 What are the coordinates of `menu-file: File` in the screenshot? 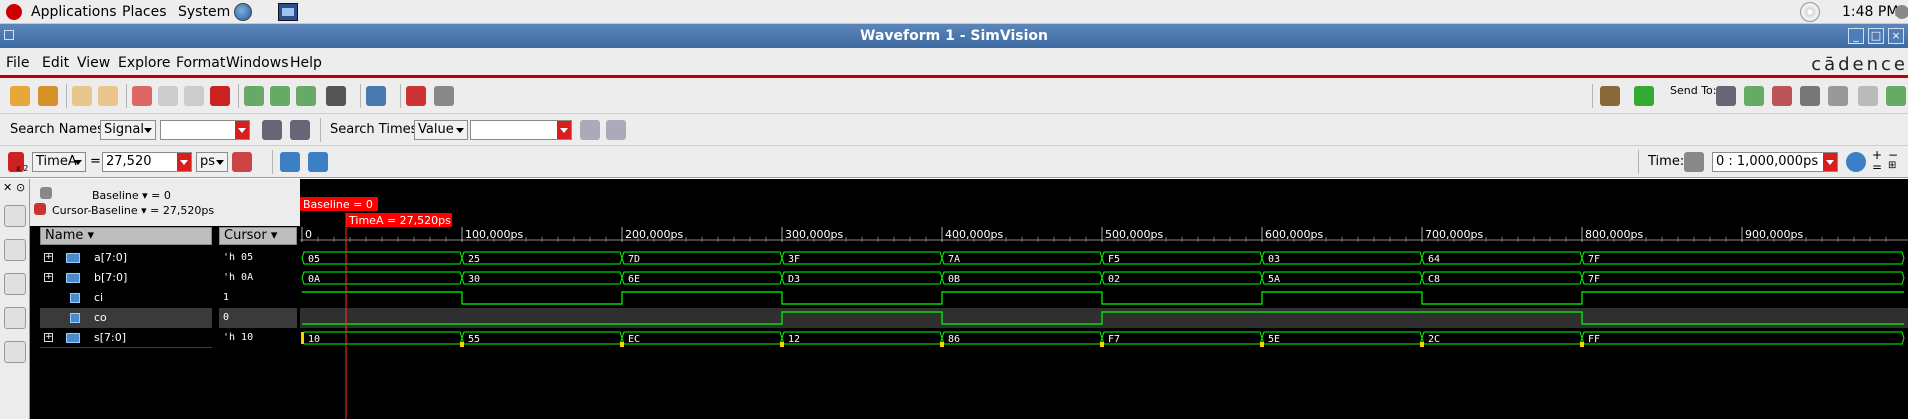 It's located at (17, 63).